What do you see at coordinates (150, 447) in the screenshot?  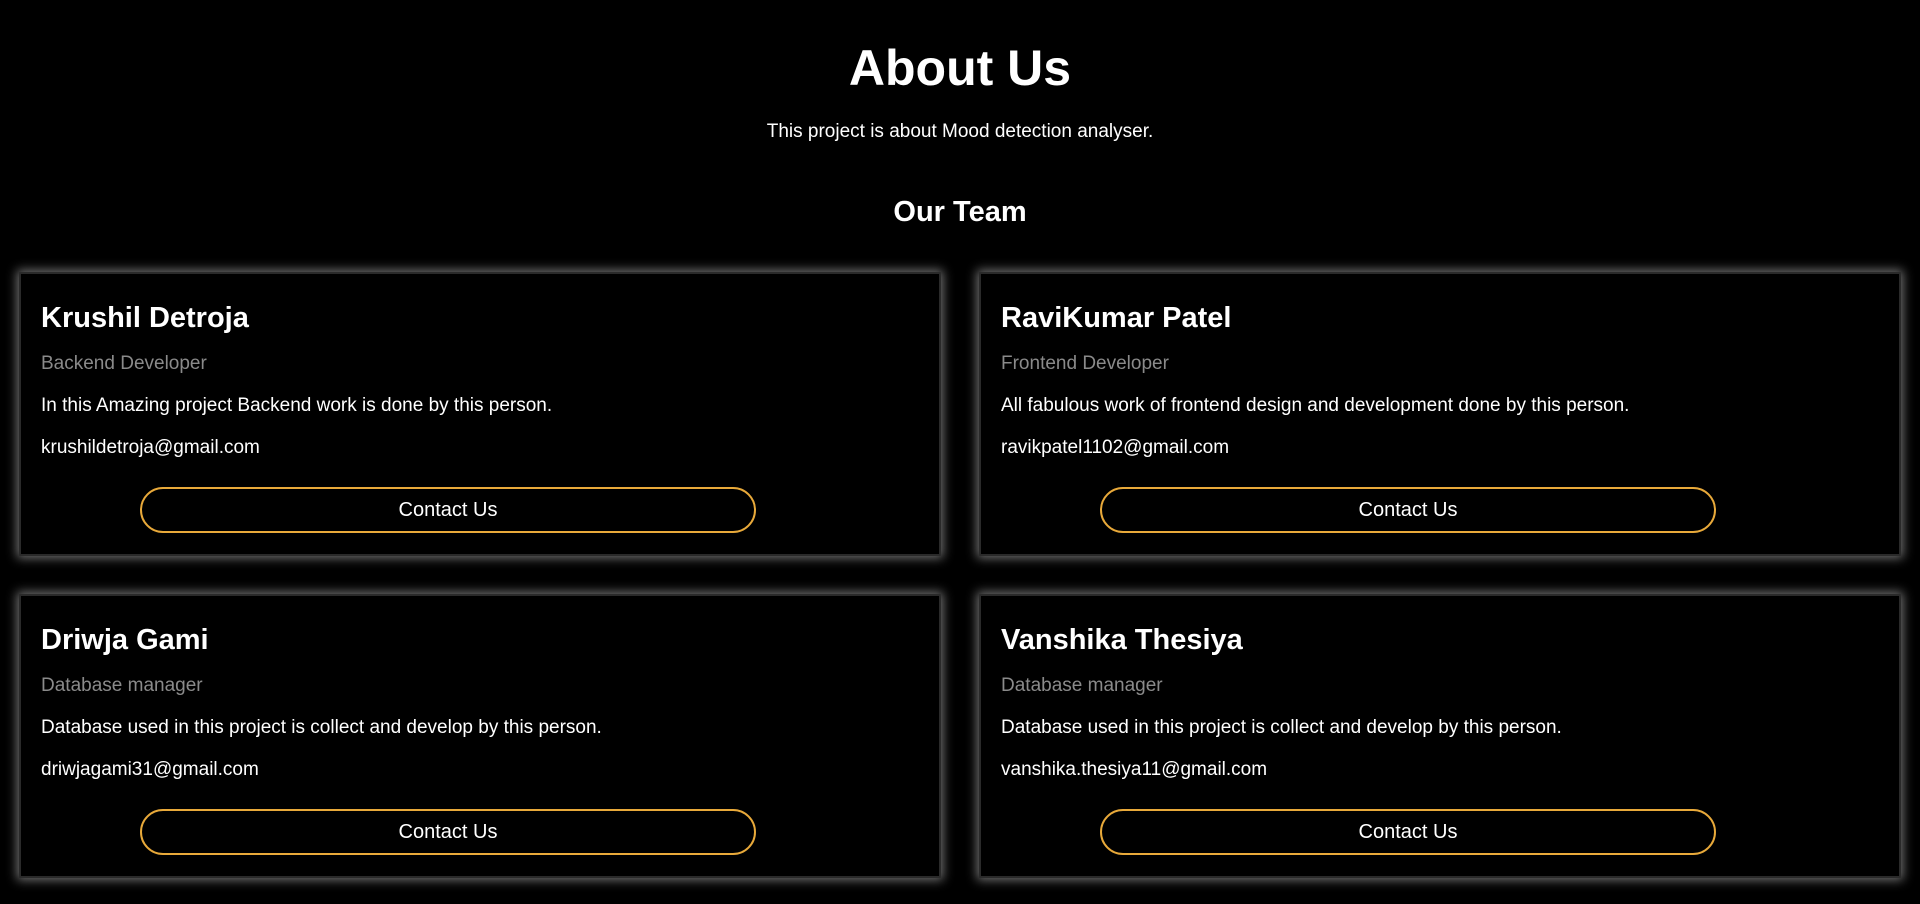 I see `member-email: krushildetroja@gmail.com` at bounding box center [150, 447].